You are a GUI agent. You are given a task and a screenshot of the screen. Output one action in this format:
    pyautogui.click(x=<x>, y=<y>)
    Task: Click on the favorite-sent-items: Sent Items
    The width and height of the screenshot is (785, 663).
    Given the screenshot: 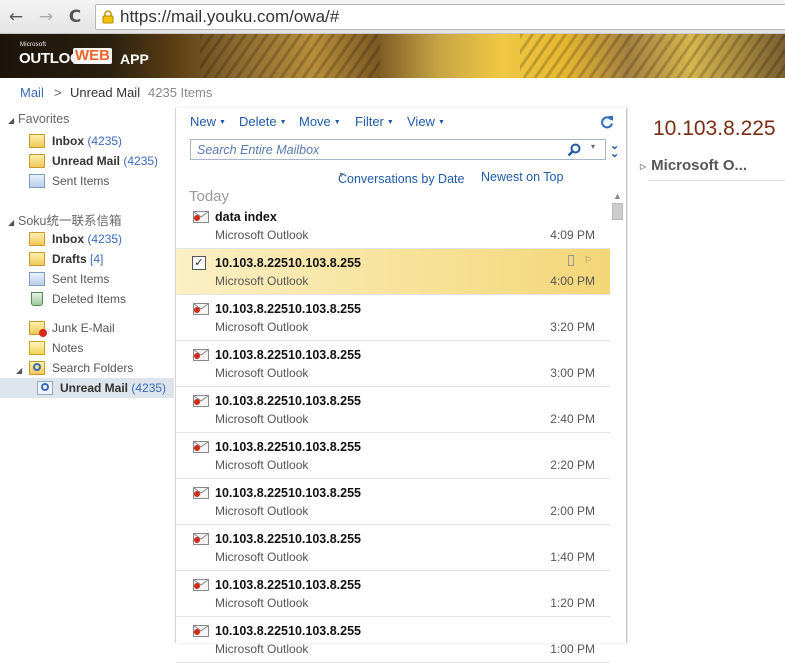 What is the action you would take?
    pyautogui.click(x=87, y=181)
    